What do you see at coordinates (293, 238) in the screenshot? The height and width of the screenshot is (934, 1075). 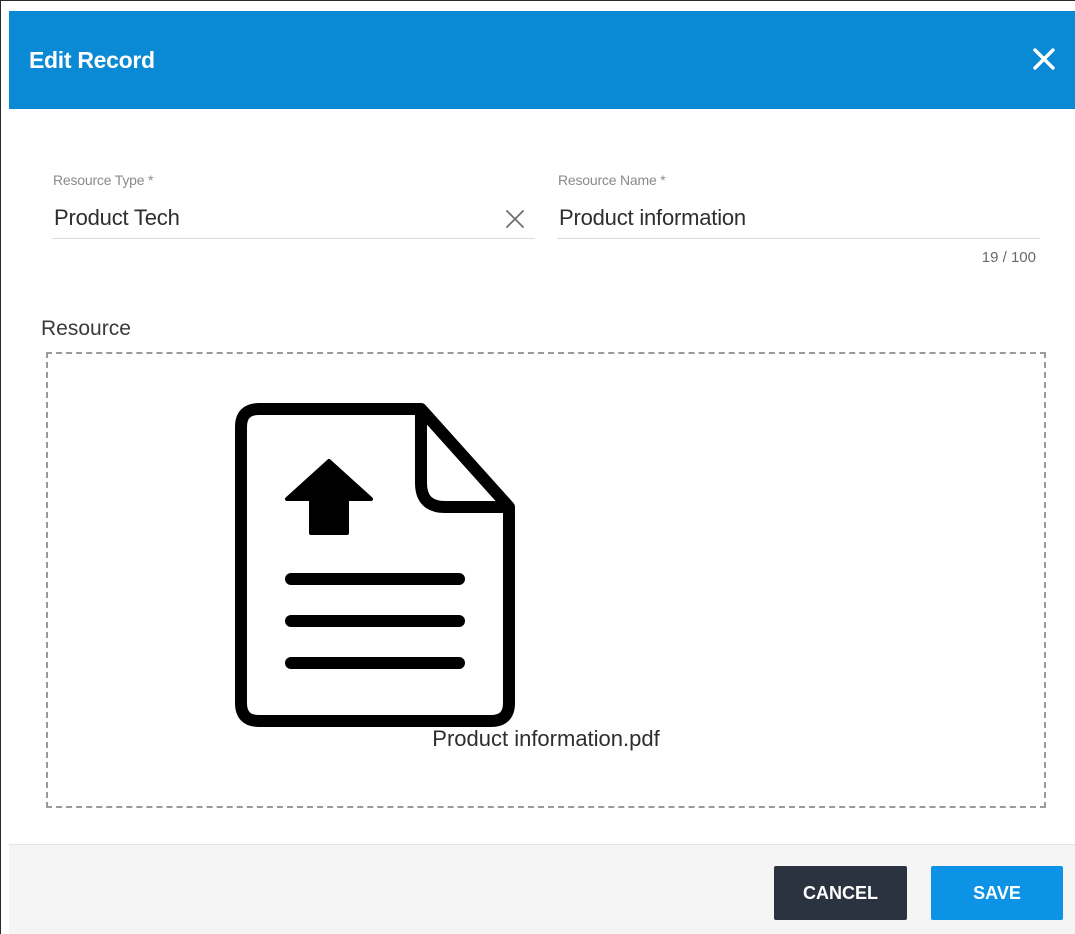 I see `resource-type-underline` at bounding box center [293, 238].